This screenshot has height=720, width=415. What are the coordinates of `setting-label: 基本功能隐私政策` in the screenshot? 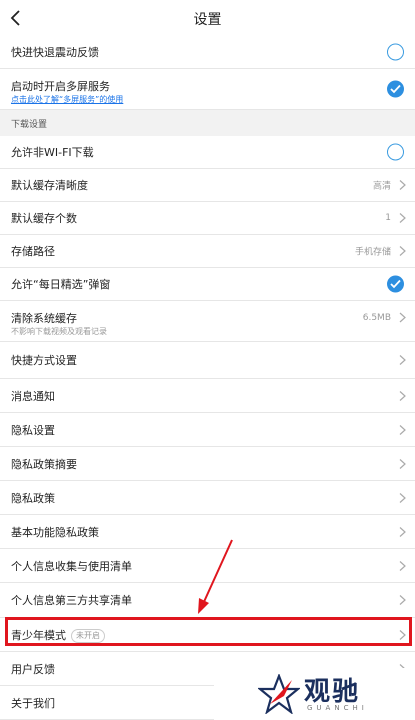 It's located at (55, 532).